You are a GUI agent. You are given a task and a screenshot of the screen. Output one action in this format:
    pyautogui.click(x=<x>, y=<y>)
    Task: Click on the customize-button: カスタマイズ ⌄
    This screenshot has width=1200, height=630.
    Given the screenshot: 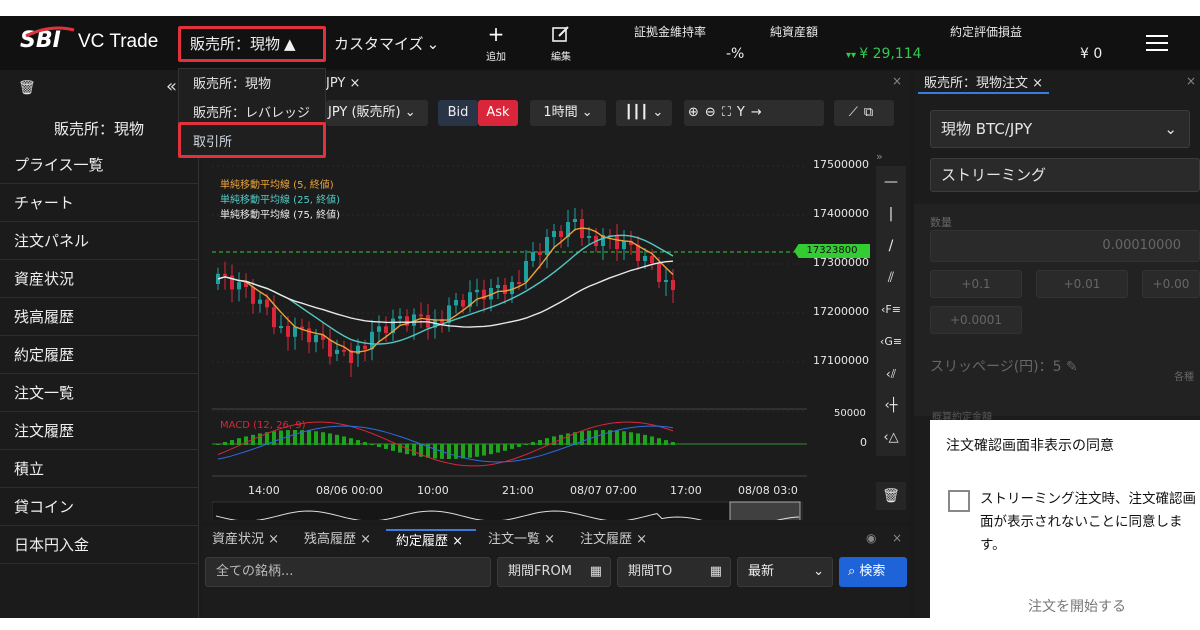 What is the action you would take?
    pyautogui.click(x=386, y=43)
    